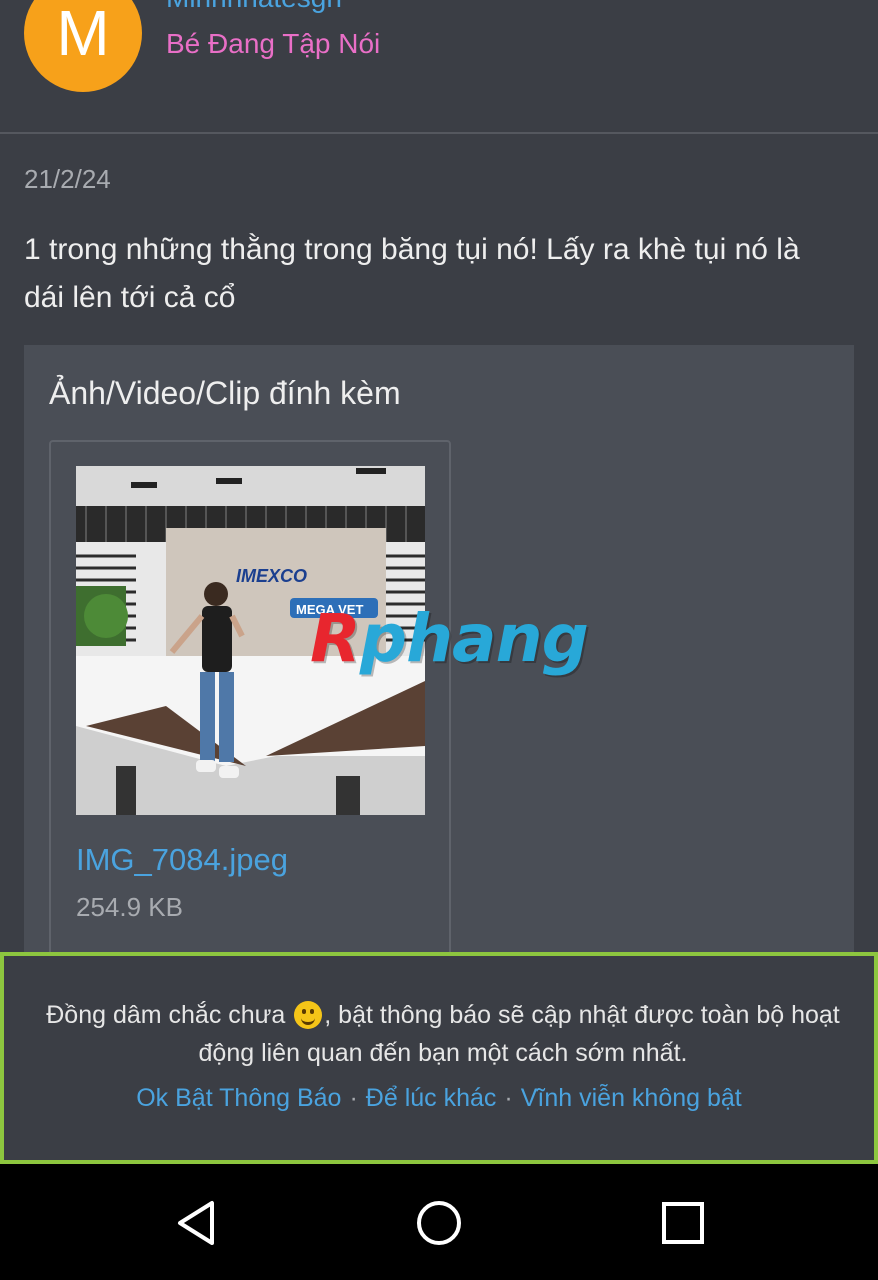  I want to click on user-title: Bé Đang Tập Nói, so click(273, 43).